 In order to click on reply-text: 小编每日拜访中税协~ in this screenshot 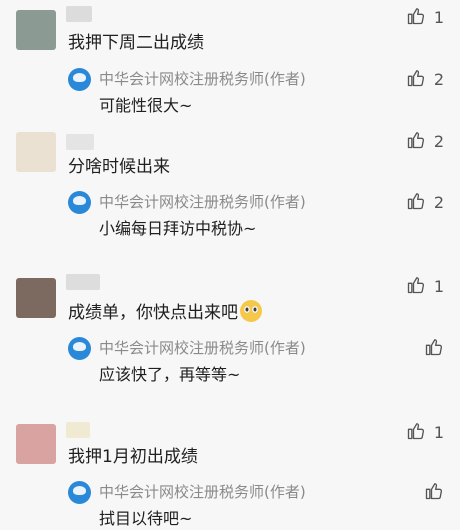, I will do `click(178, 228)`.